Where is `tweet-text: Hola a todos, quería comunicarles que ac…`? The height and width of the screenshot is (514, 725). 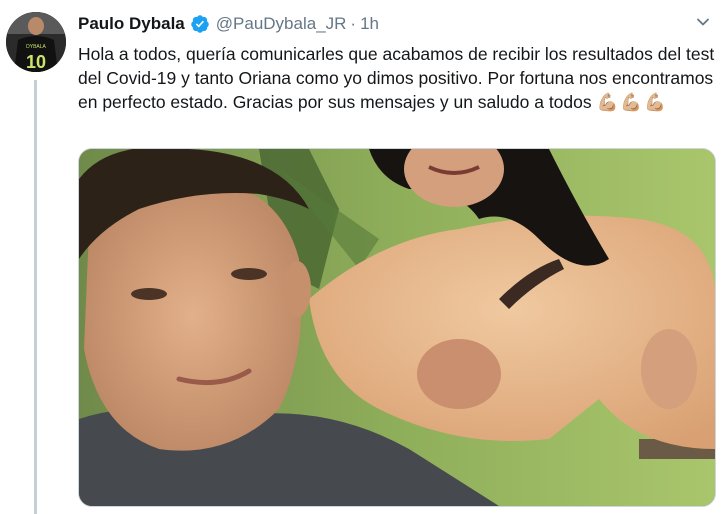 tweet-text: Hola a todos, quería comunicarles que ac… is located at coordinates (398, 78).